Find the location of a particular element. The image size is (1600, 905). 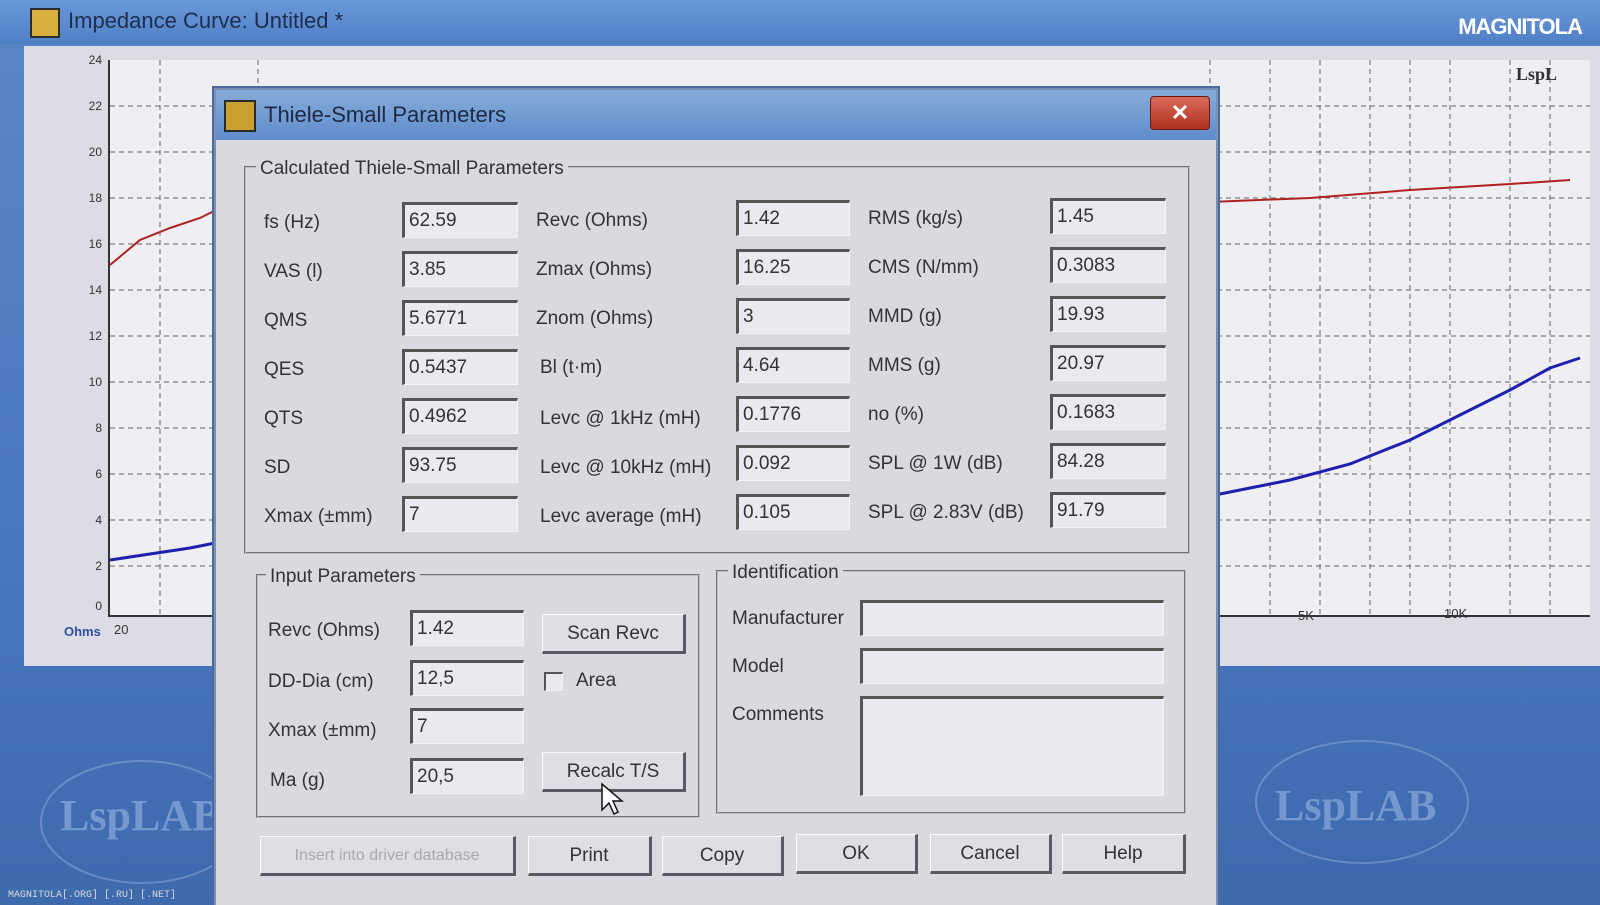

revc-field: 1.42 is located at coordinates (793, 218).